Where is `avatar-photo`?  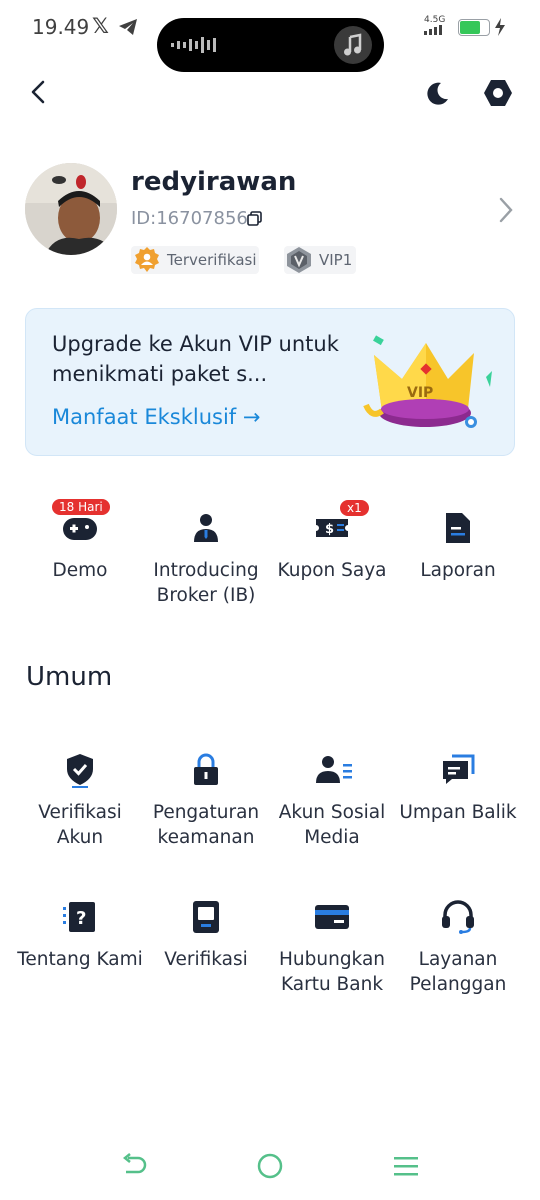 avatar-photo is located at coordinates (71, 209).